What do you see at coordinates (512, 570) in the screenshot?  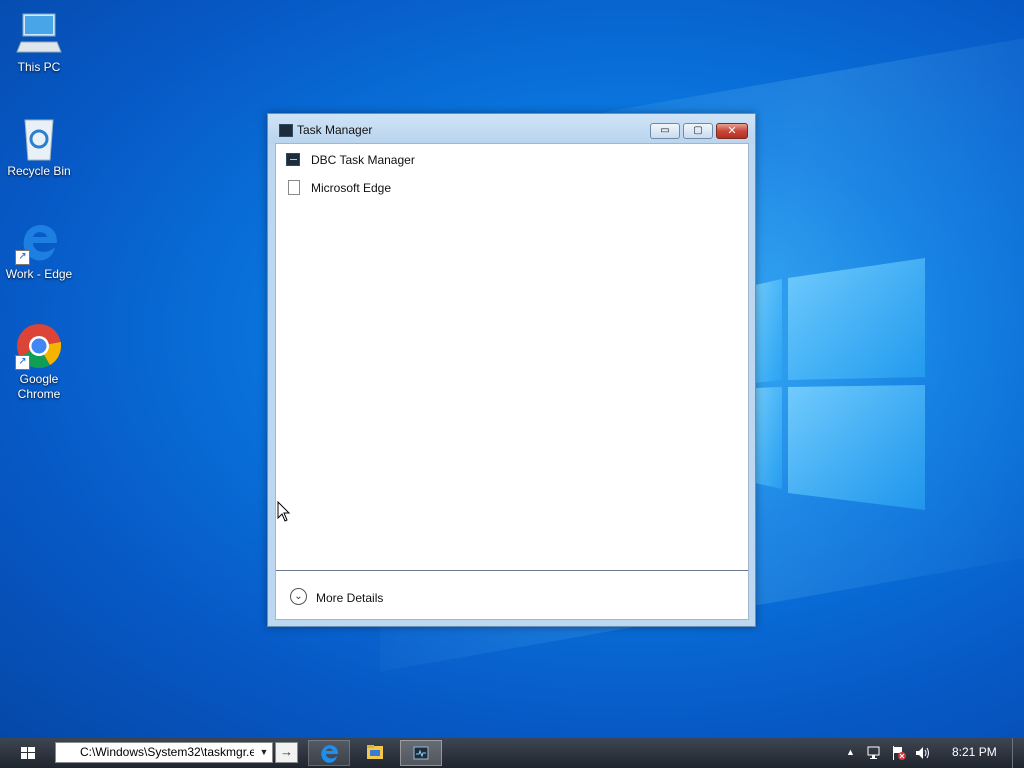 I see `footer-divider` at bounding box center [512, 570].